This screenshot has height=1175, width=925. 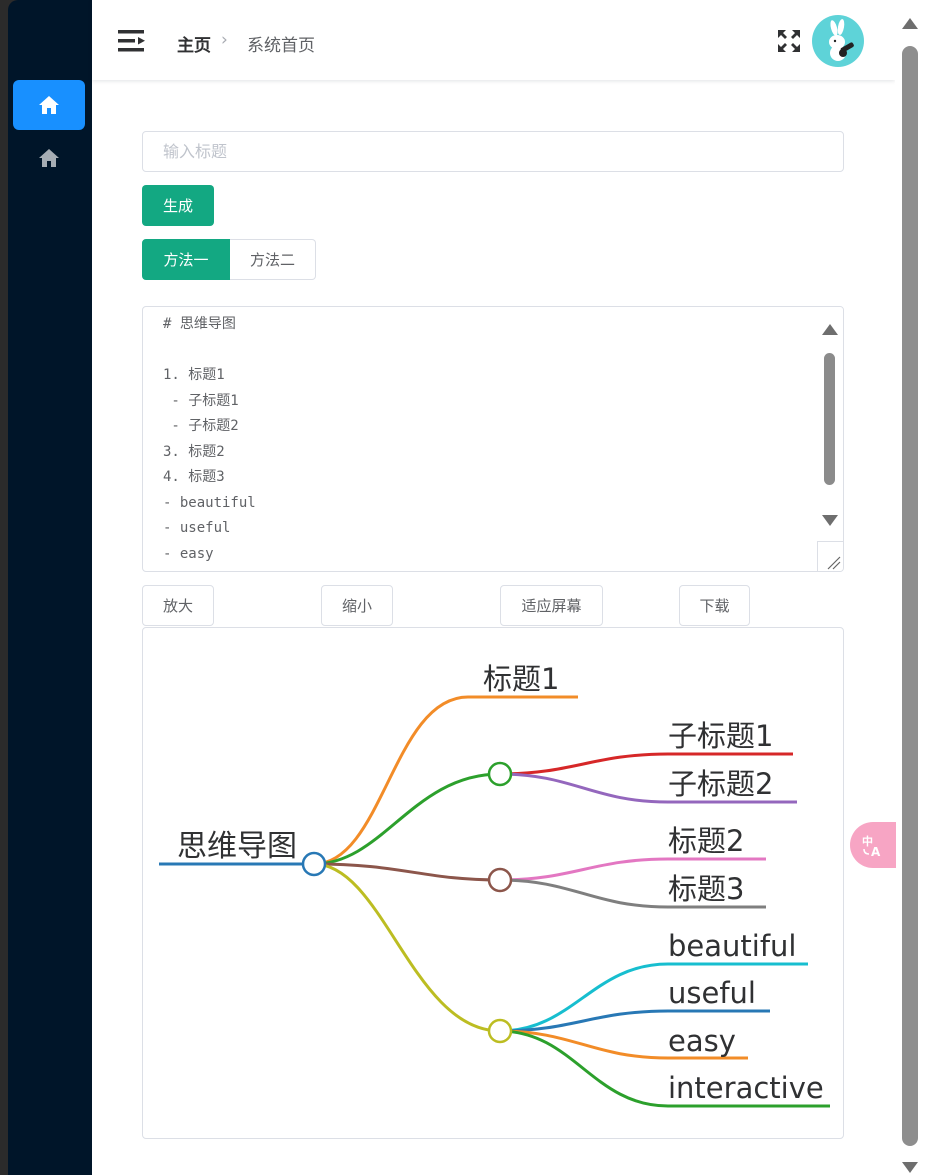 I want to click on mindmap-edge-title1, so click(x=445, y=780).